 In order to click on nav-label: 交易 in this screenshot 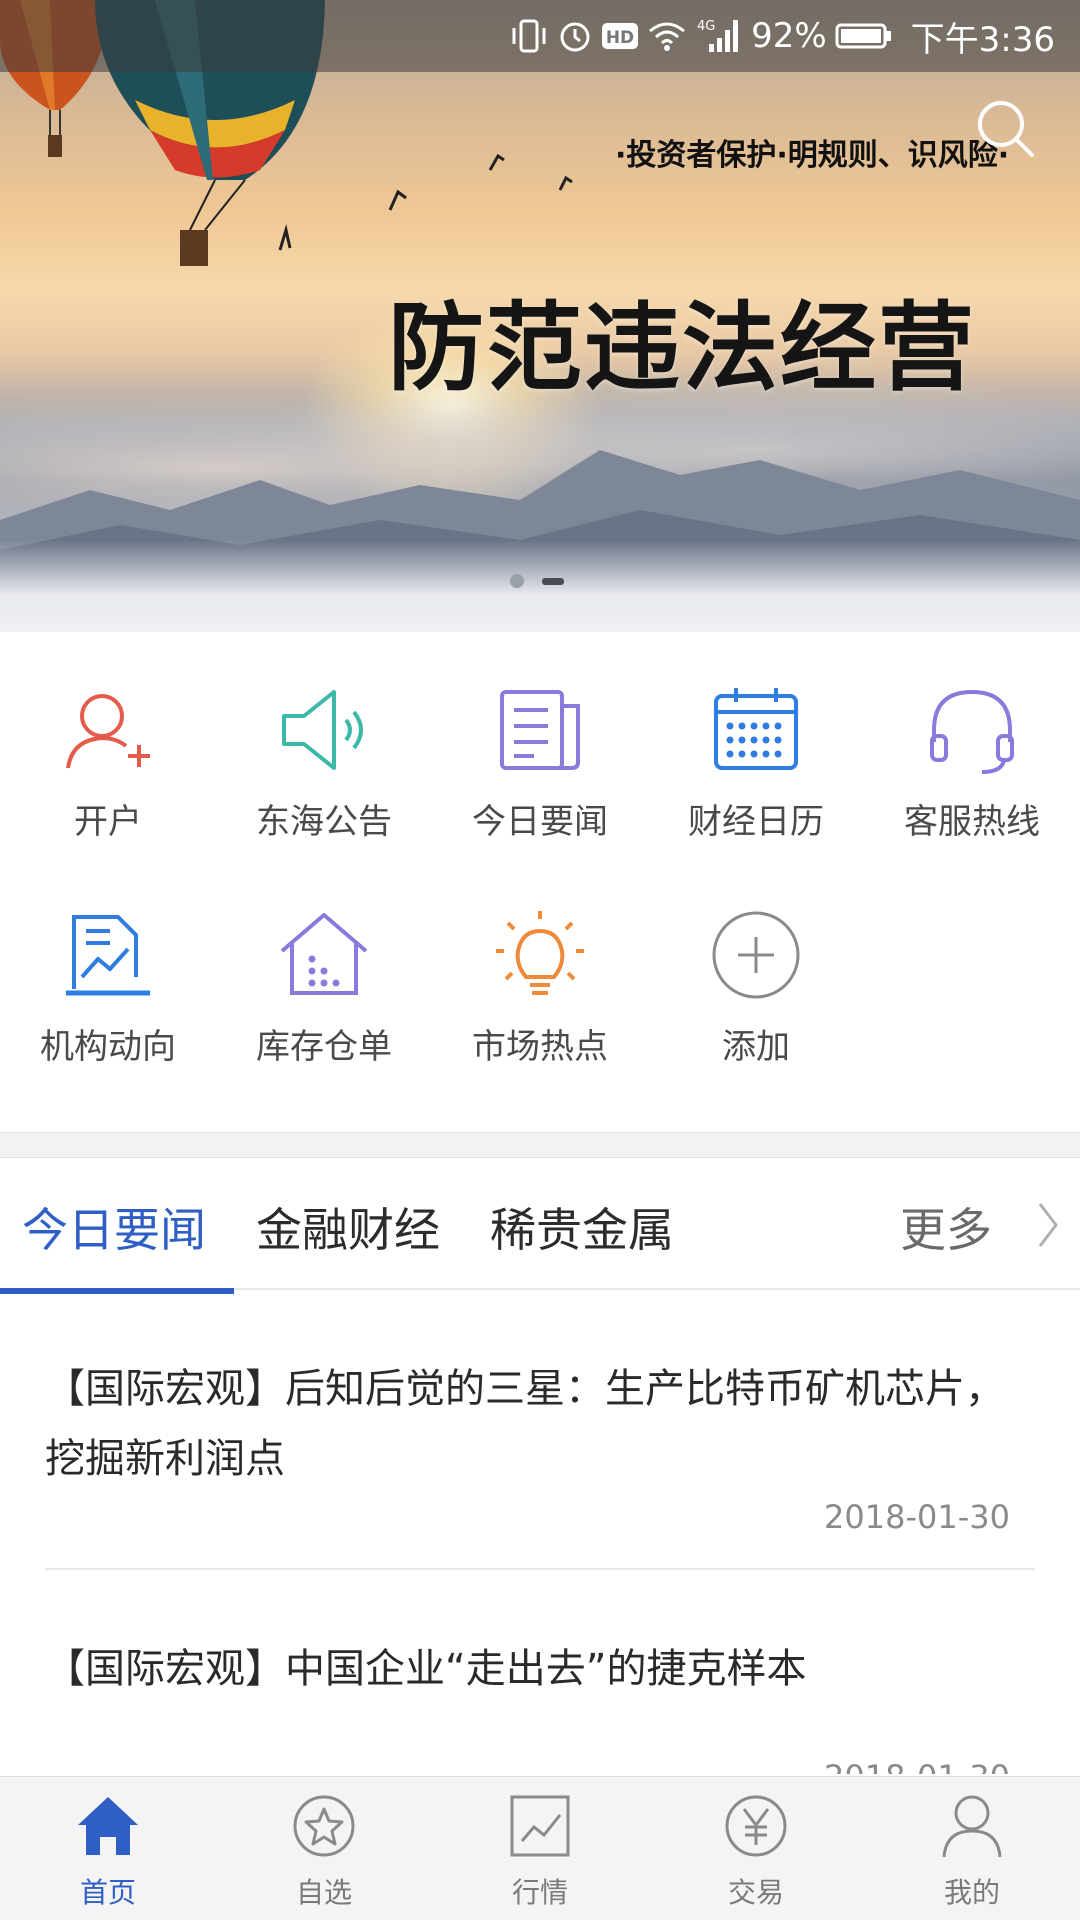, I will do `click(755, 1892)`.